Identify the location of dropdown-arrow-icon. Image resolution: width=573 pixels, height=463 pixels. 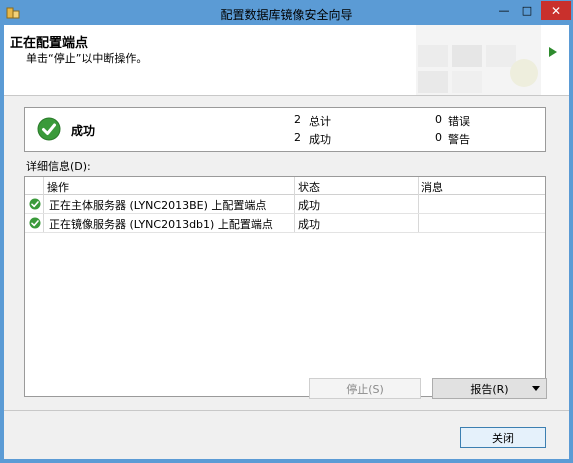
(536, 388).